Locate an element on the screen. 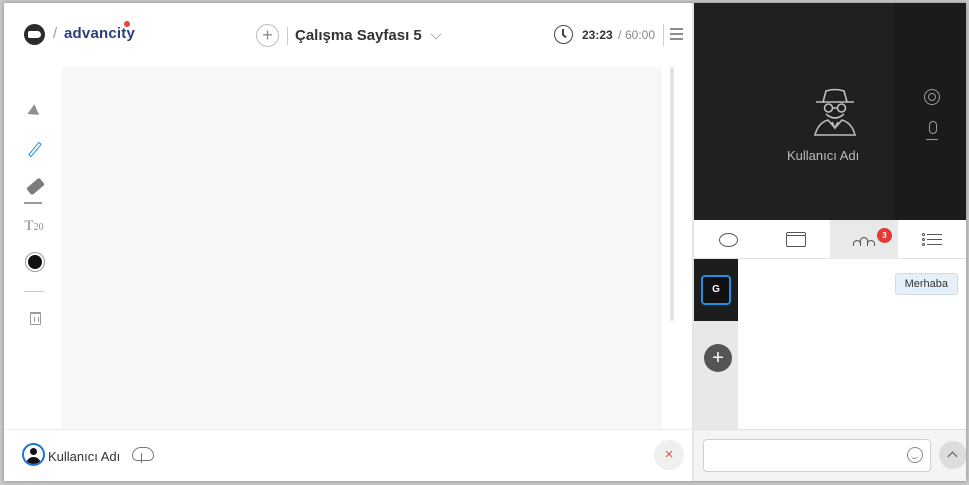  eraser-tool-button is located at coordinates (35, 186).